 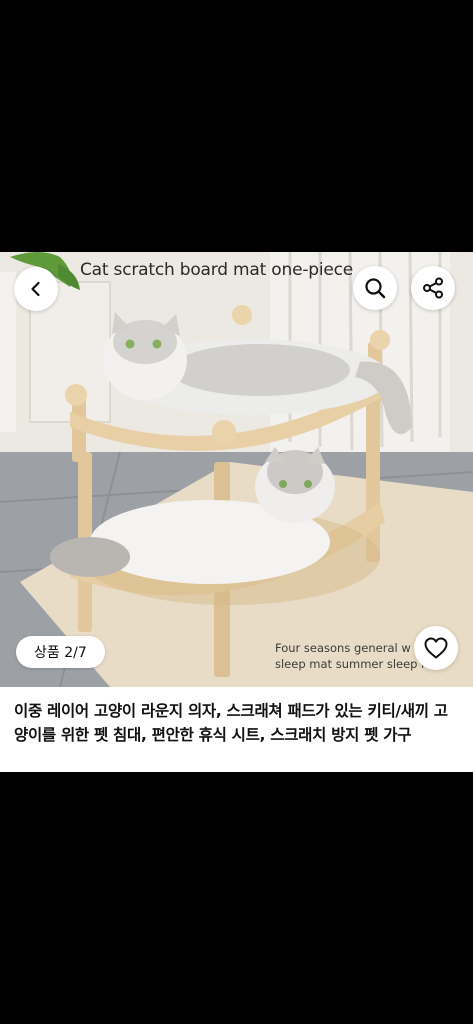 I want to click on chevron-left-icon, so click(x=35, y=289).